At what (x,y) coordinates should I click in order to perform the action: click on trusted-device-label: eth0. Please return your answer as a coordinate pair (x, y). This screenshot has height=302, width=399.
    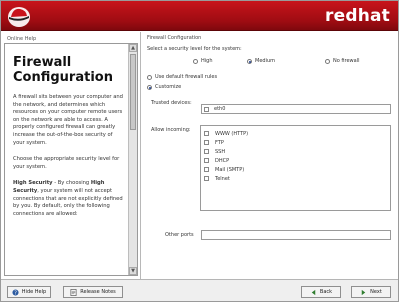
    Looking at the image, I should click on (220, 109).